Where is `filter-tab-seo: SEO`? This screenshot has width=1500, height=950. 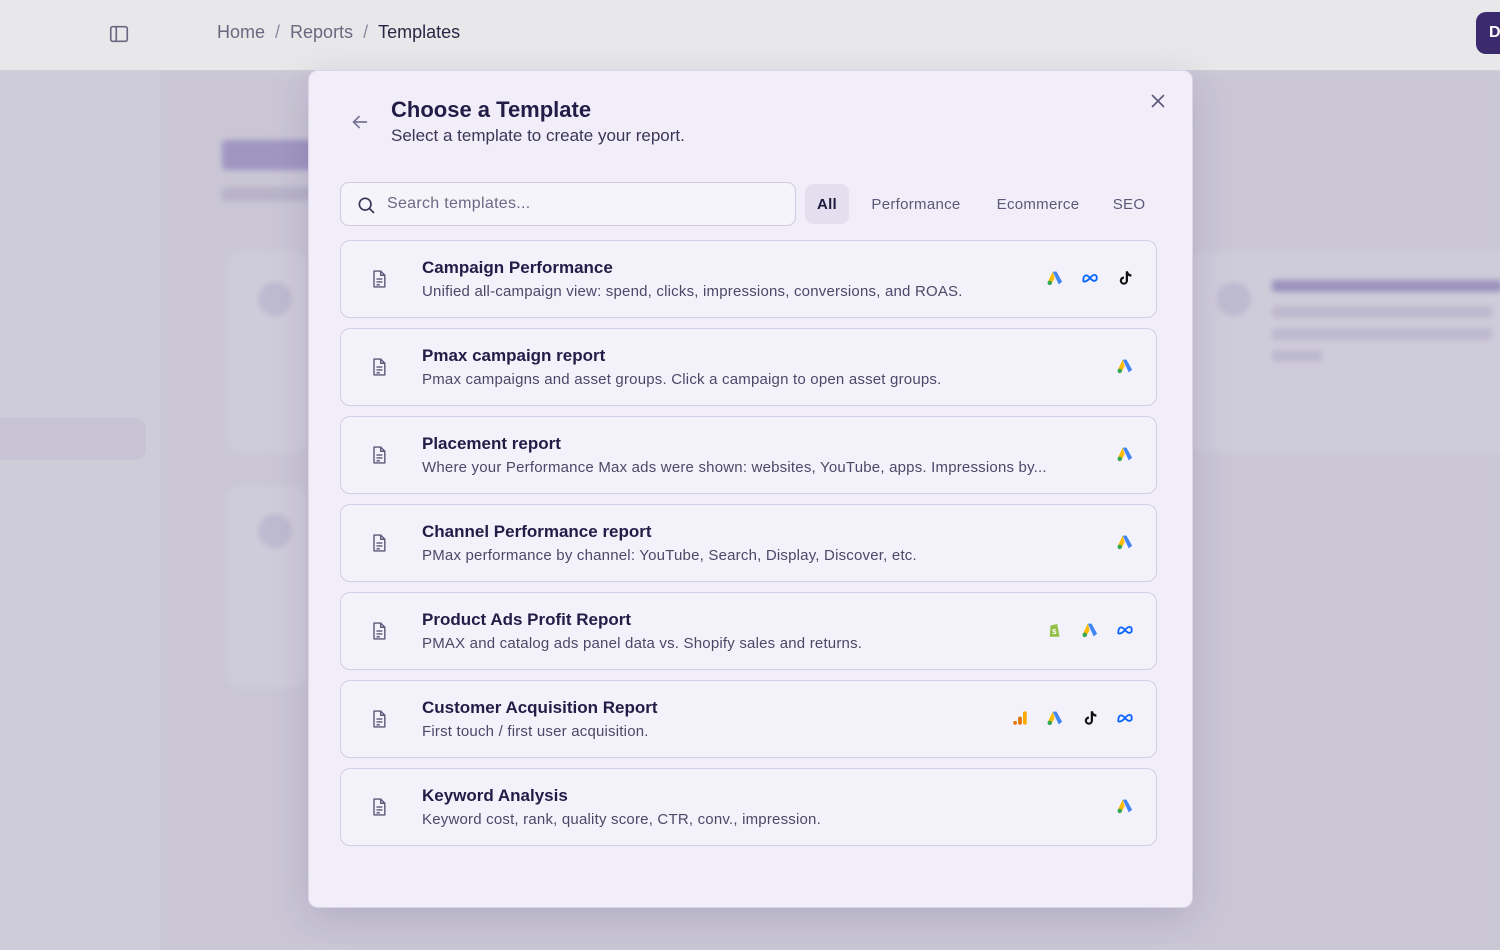 filter-tab-seo: SEO is located at coordinates (1129, 204).